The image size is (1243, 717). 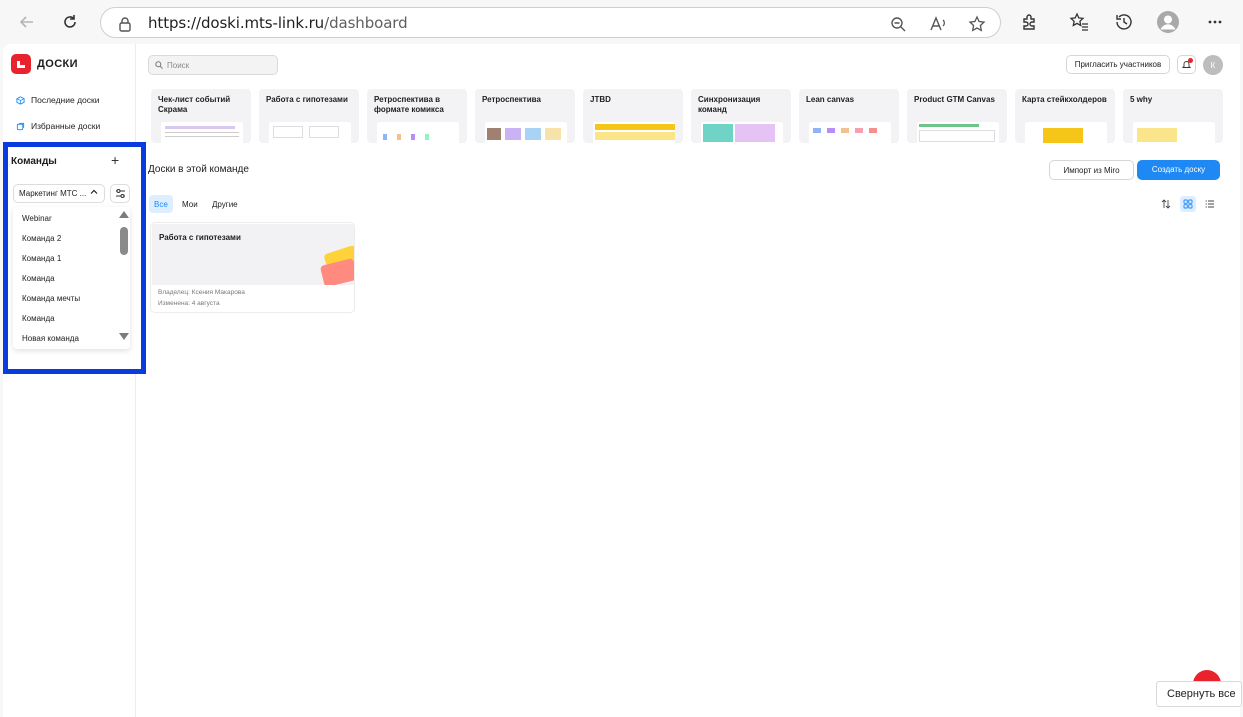 What do you see at coordinates (201, 292) in the screenshot?
I see `board-owner: Владелец: Ксения Макарова` at bounding box center [201, 292].